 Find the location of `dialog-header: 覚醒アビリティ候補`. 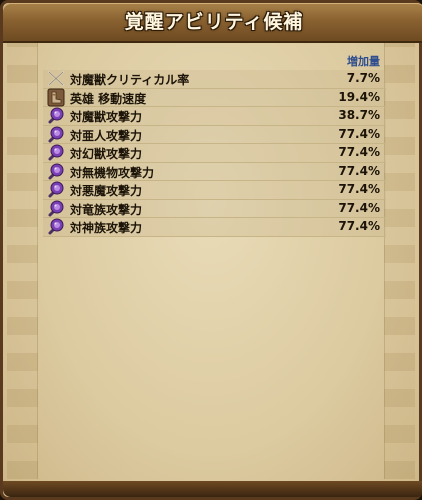

dialog-header: 覚醒アビリティ候補 is located at coordinates (212, 23).